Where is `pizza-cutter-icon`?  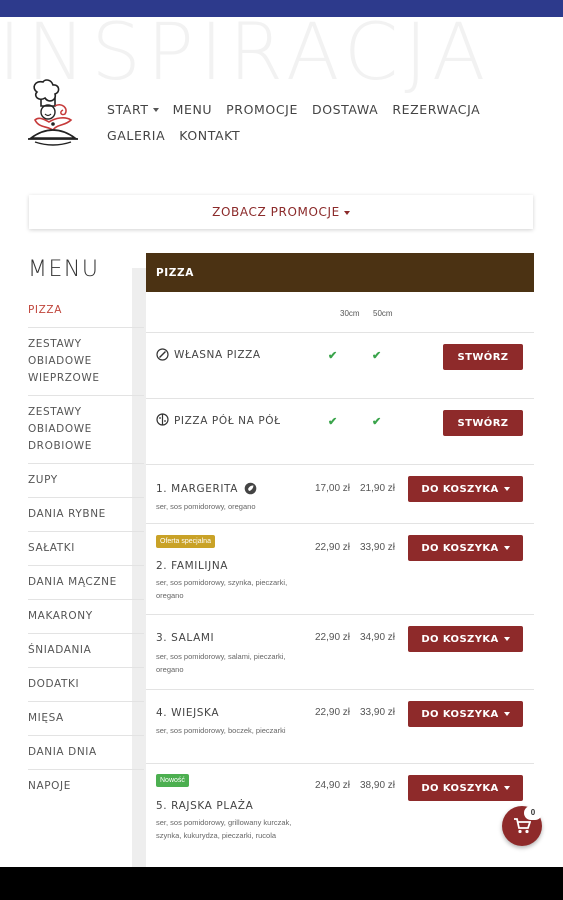 pizza-cutter-icon is located at coordinates (162, 354).